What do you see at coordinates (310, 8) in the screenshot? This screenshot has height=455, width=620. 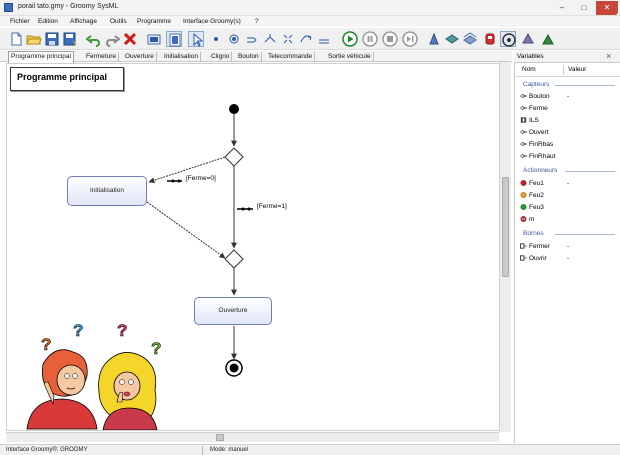 I see `title-bar: porail tato.gmy - Groomy SysML – □ ✕` at bounding box center [310, 8].